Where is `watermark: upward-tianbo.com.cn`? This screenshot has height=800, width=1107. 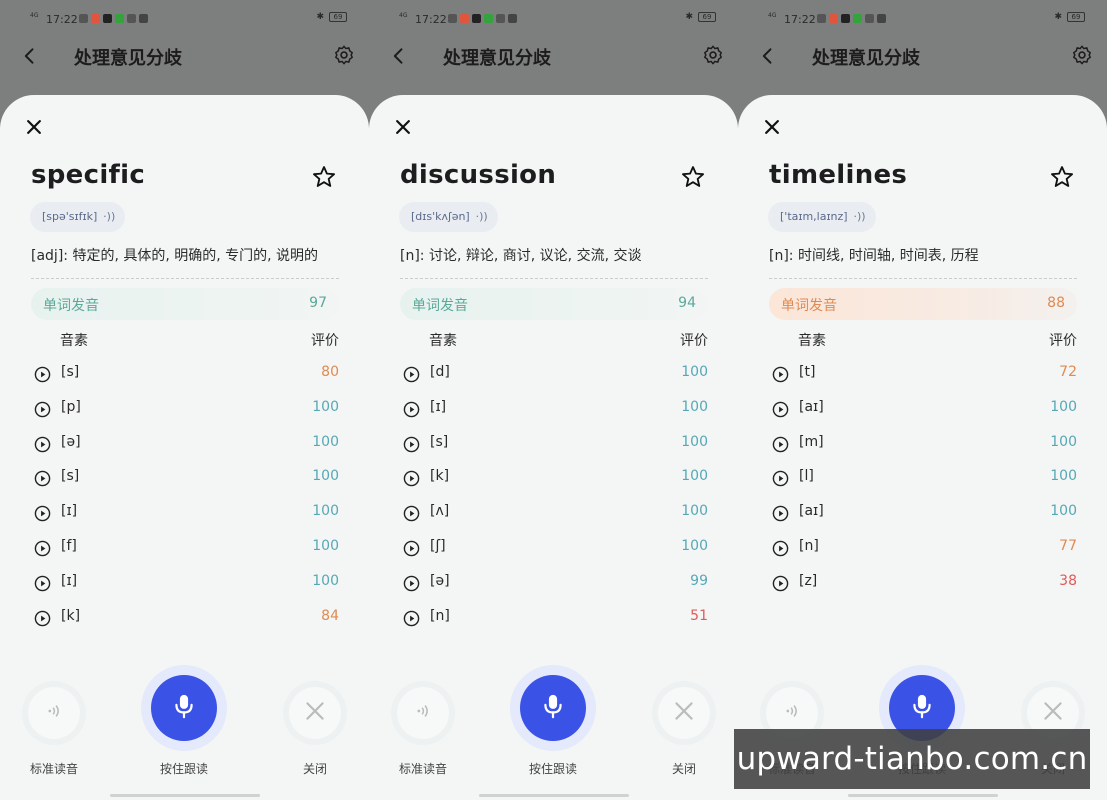 watermark: upward-tianbo.com.cn is located at coordinates (912, 759).